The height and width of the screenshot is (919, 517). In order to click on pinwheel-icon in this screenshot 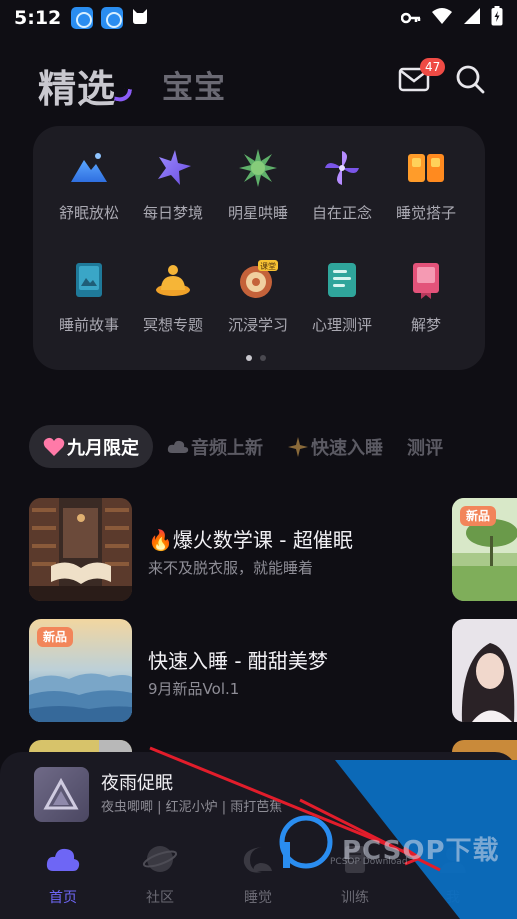, I will do `click(342, 168)`.